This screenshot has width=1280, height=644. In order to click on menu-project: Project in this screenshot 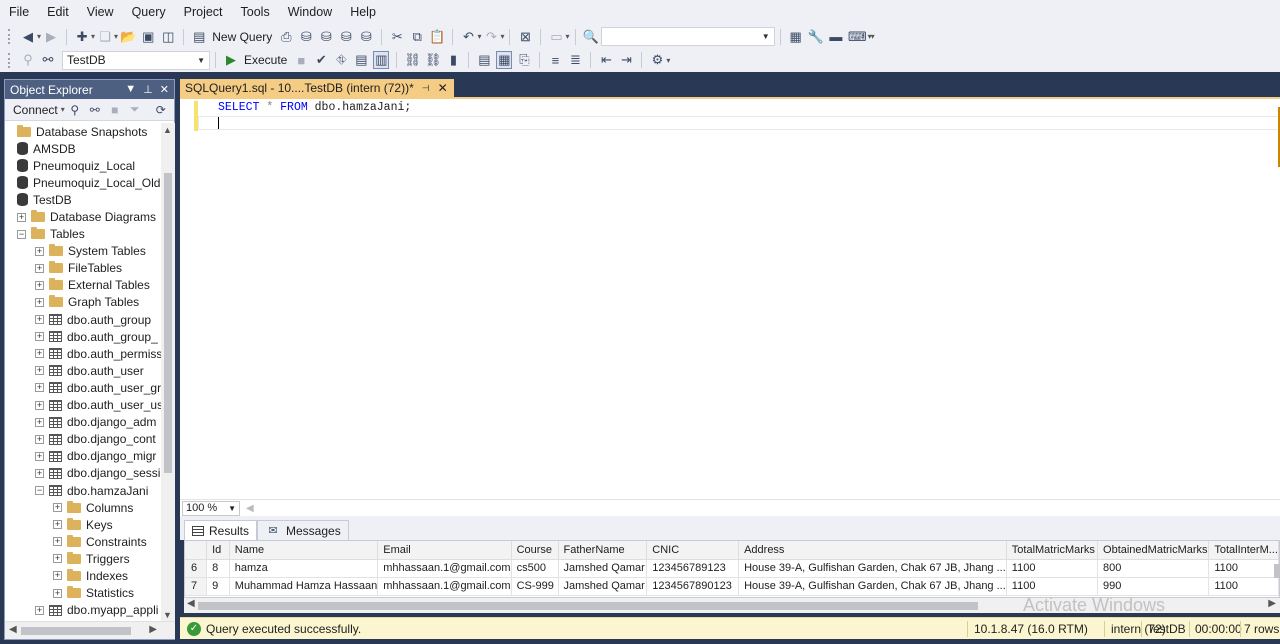, I will do `click(203, 12)`.